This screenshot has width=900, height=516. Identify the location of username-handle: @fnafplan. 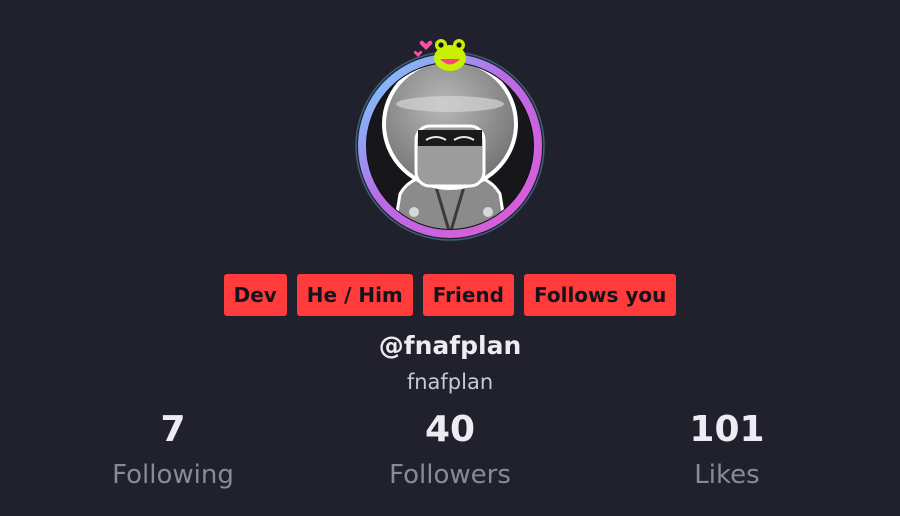
(450, 345).